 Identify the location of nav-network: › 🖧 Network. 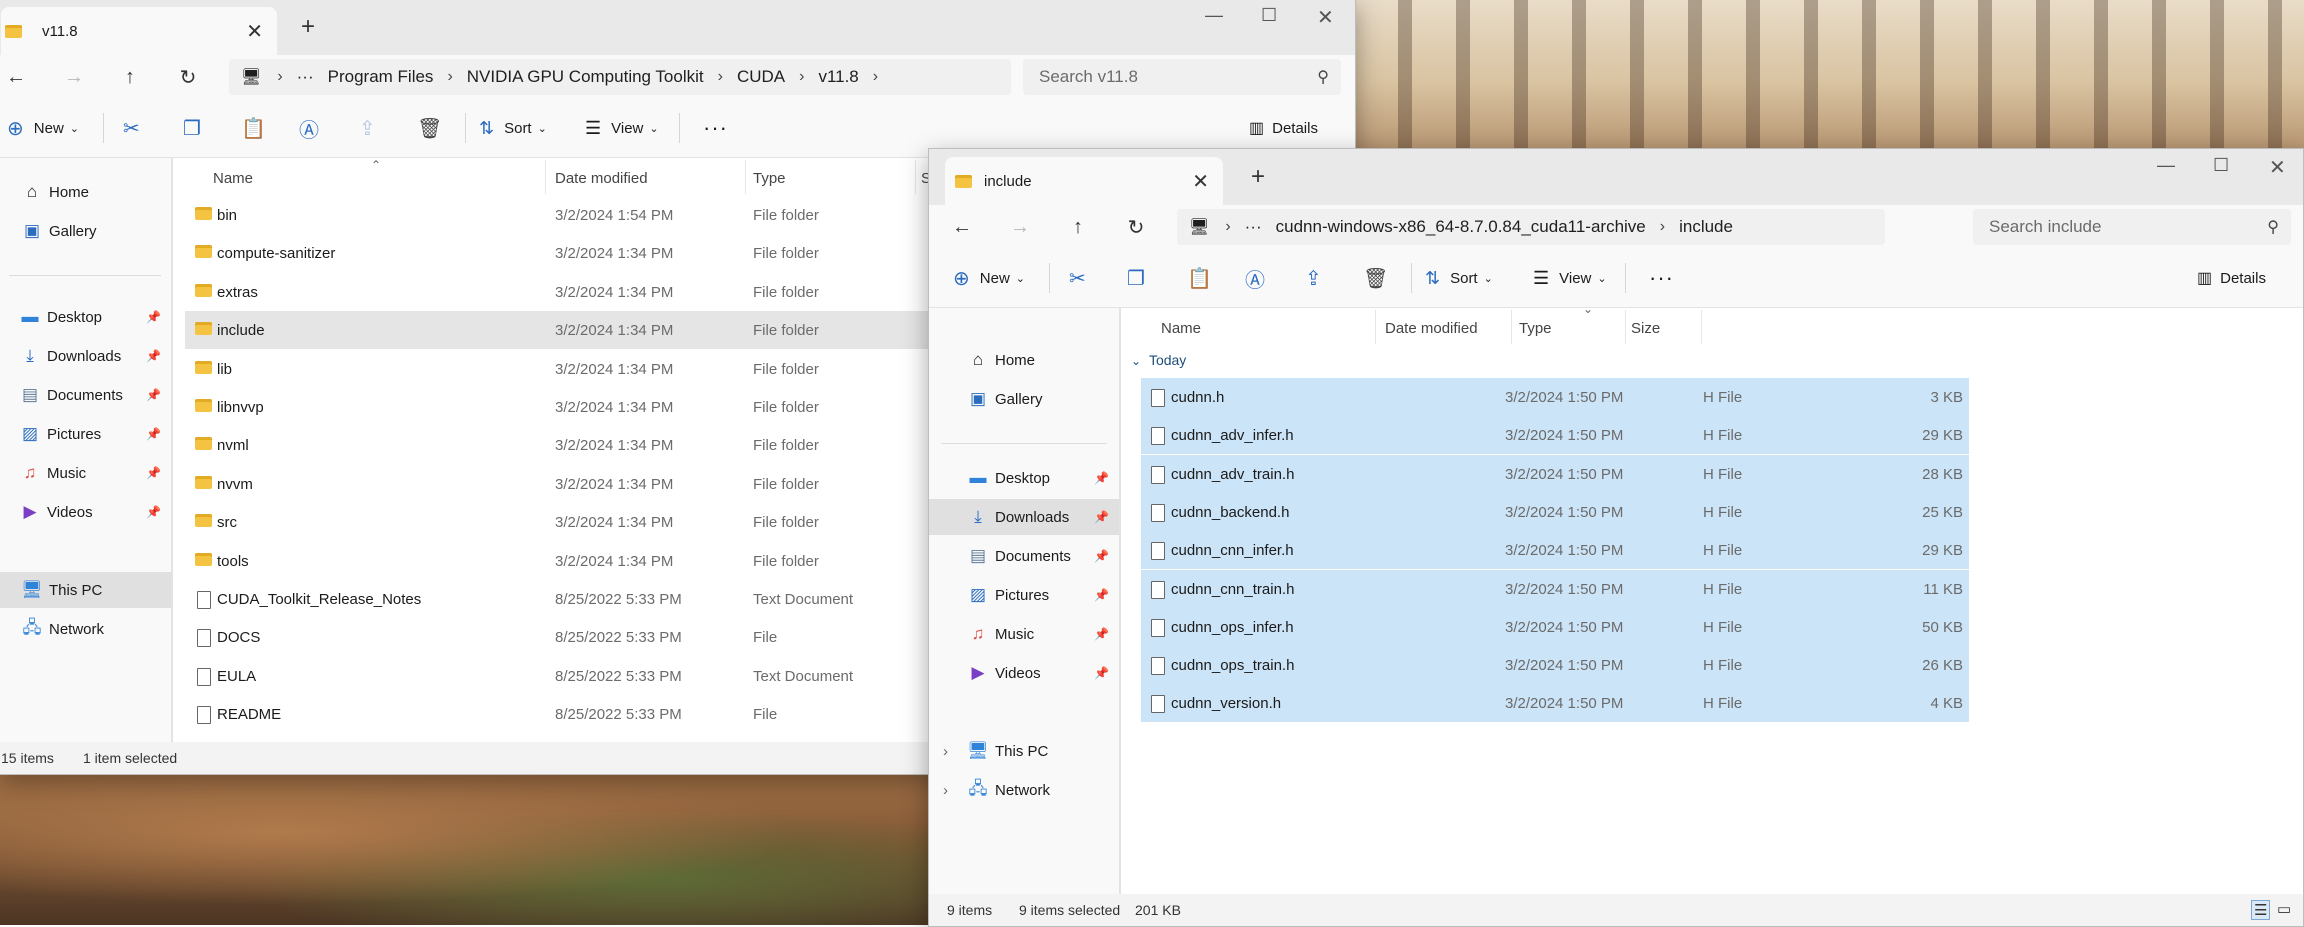
(1024, 790).